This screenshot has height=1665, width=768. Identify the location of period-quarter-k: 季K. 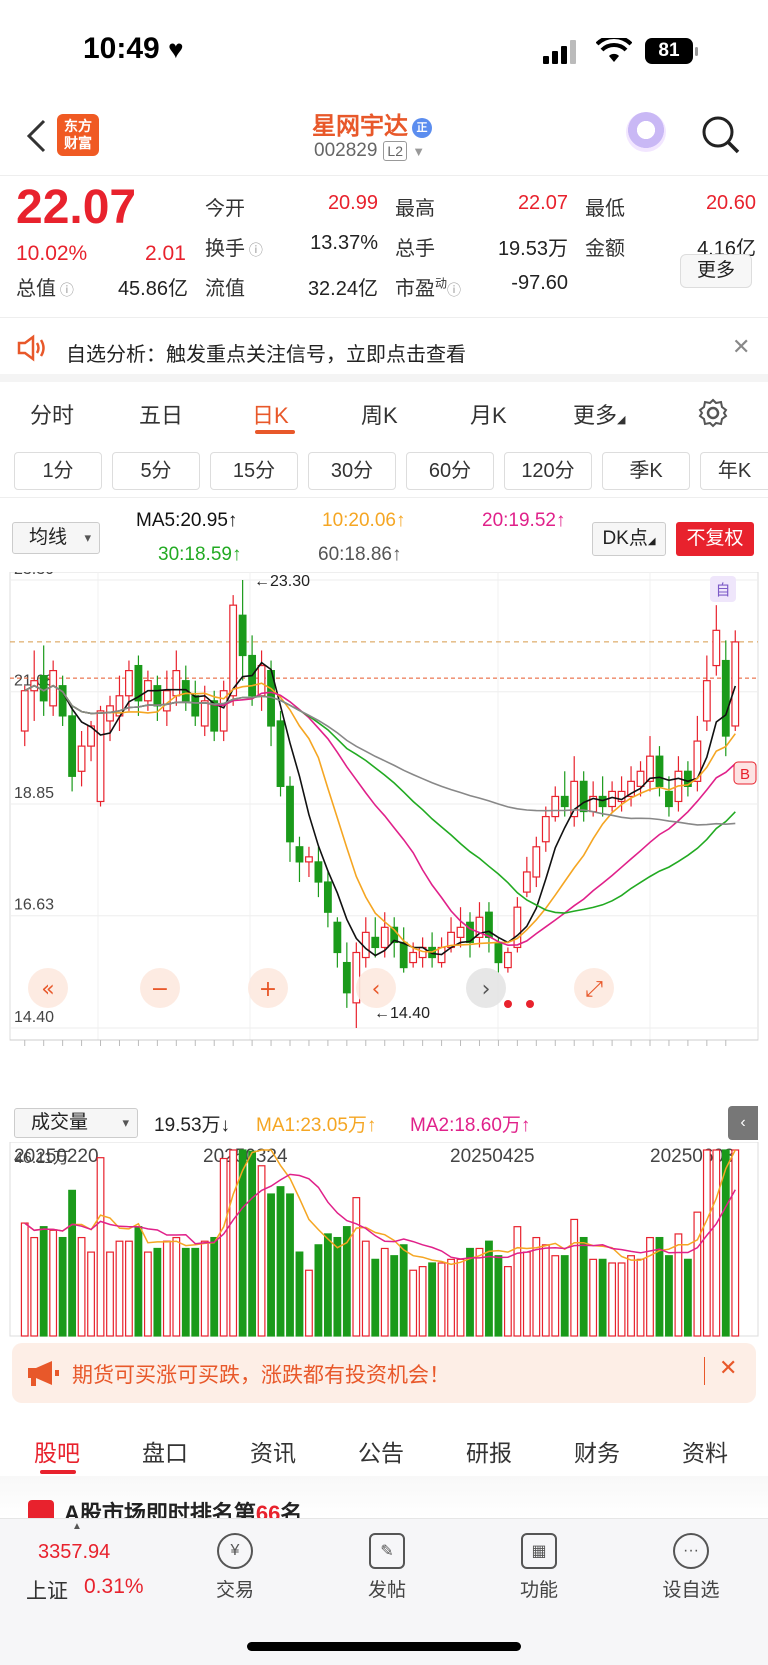
(646, 471).